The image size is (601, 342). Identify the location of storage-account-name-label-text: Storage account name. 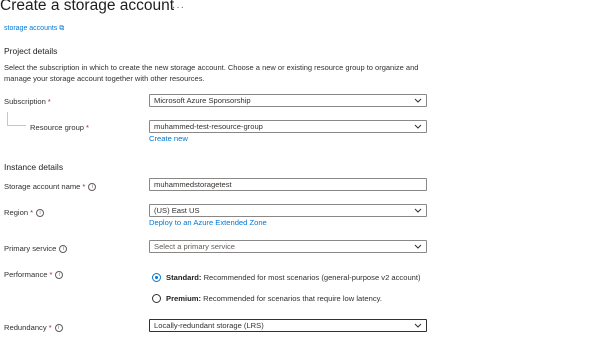
(42, 186).